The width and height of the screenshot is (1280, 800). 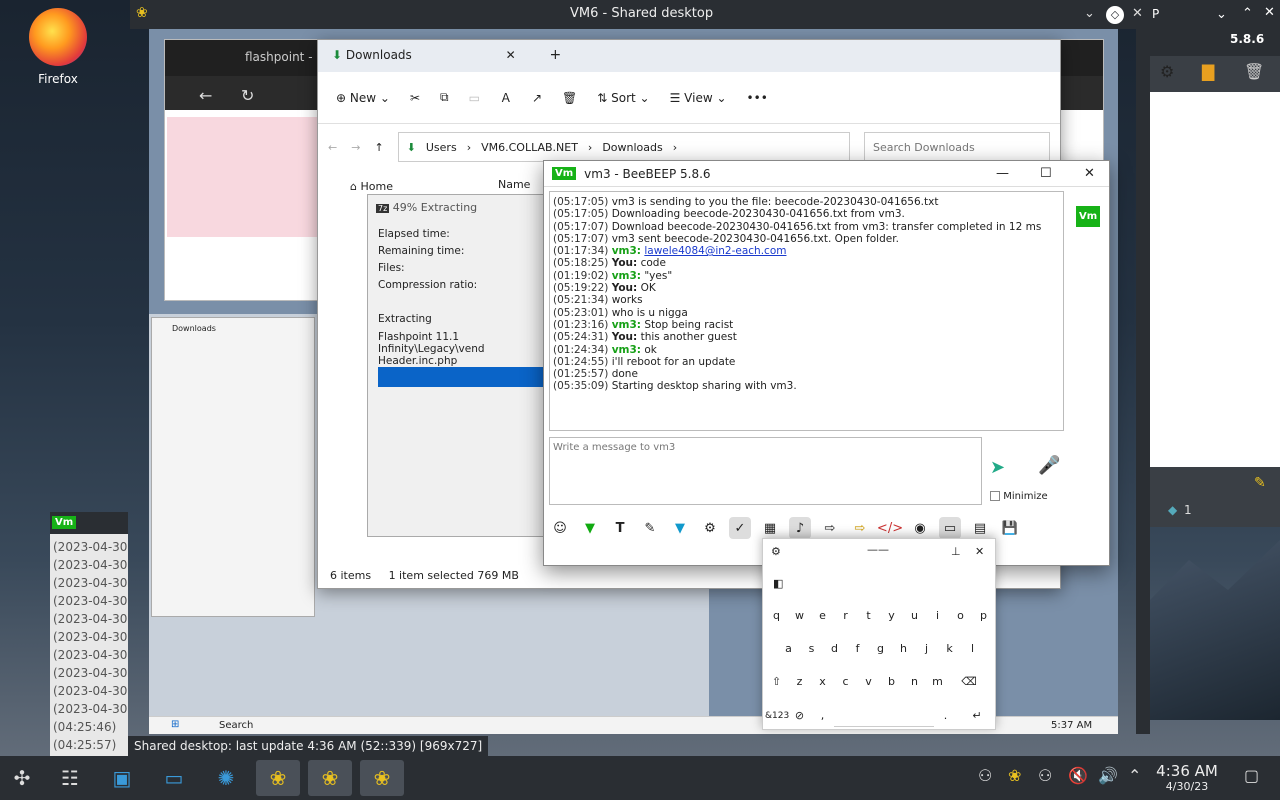 What do you see at coordinates (777, 716) in the screenshot?
I see `numbers-key: &123` at bounding box center [777, 716].